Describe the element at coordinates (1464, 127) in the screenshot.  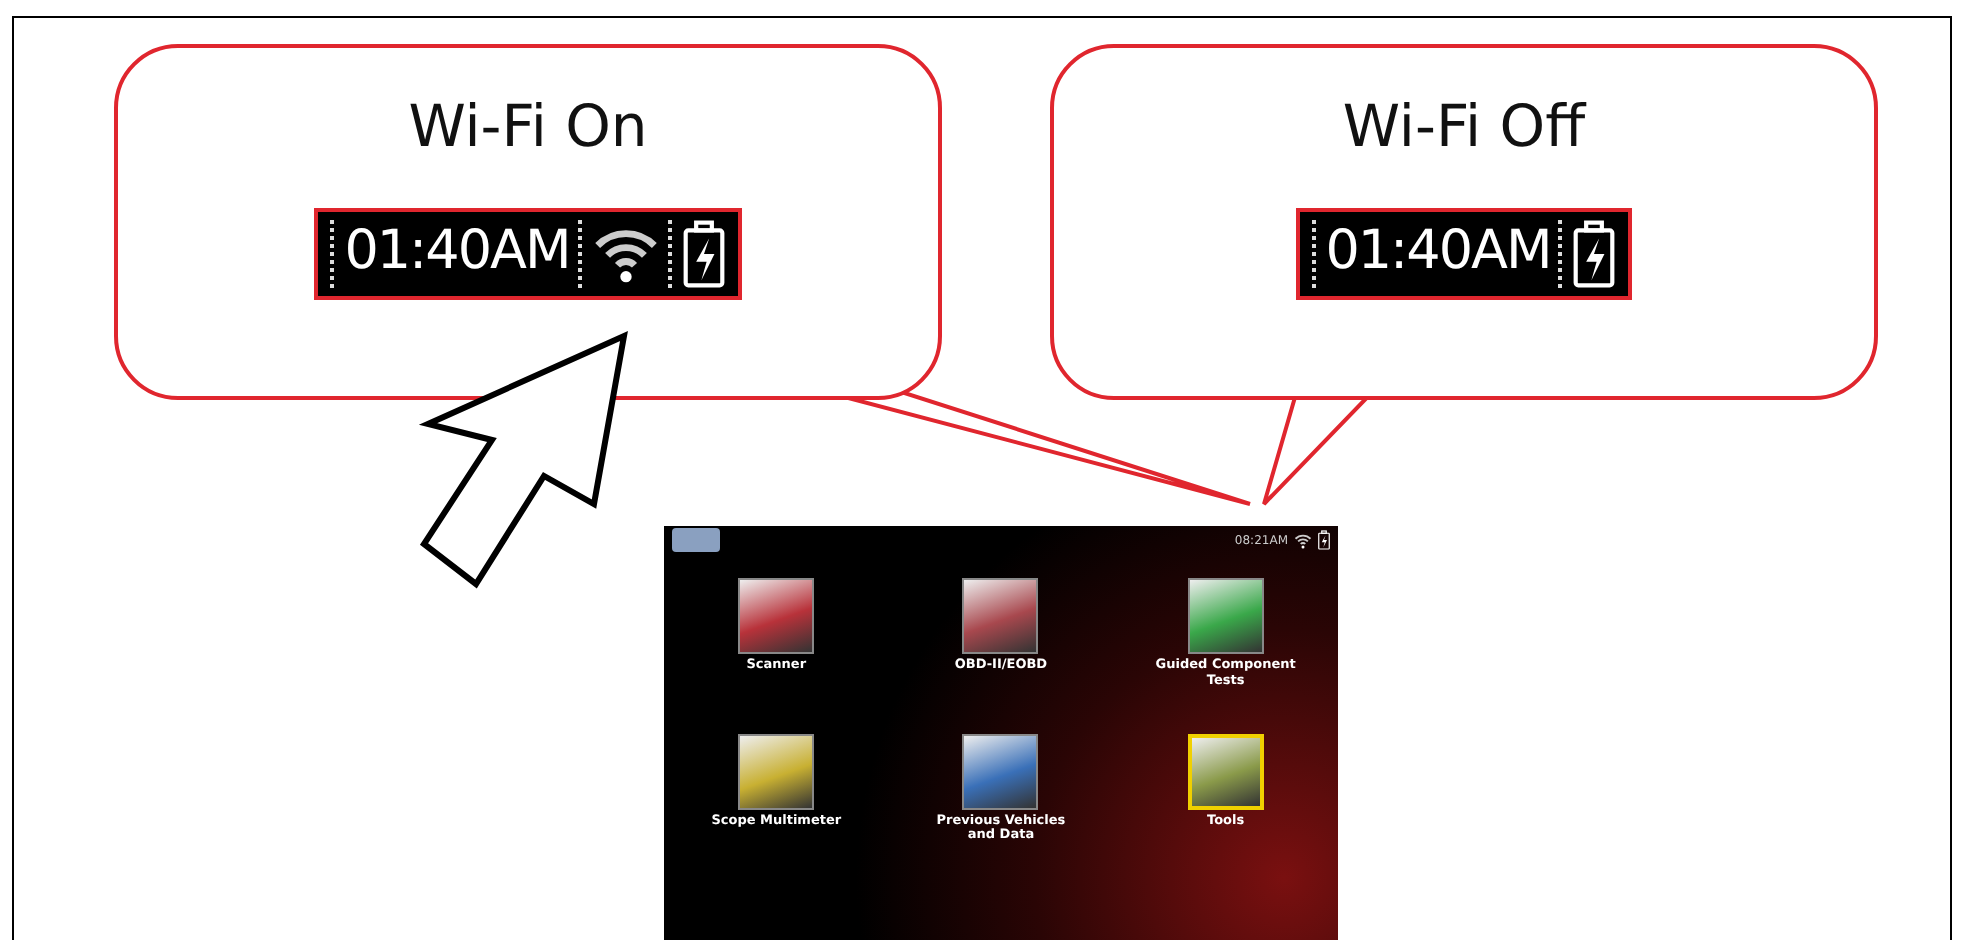
I see `callout-title: Wi-Fi Off` at that location.